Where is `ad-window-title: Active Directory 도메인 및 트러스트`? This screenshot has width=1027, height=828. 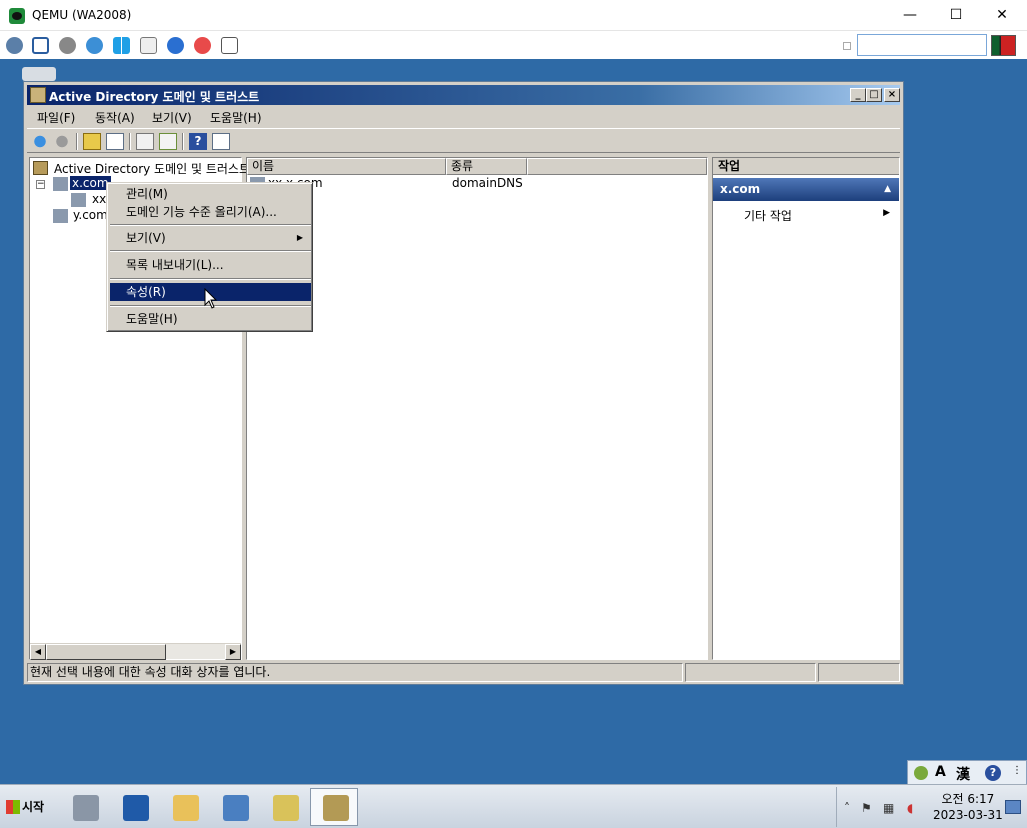 ad-window-title: Active Directory 도메인 및 트러스트 is located at coordinates (154, 97).